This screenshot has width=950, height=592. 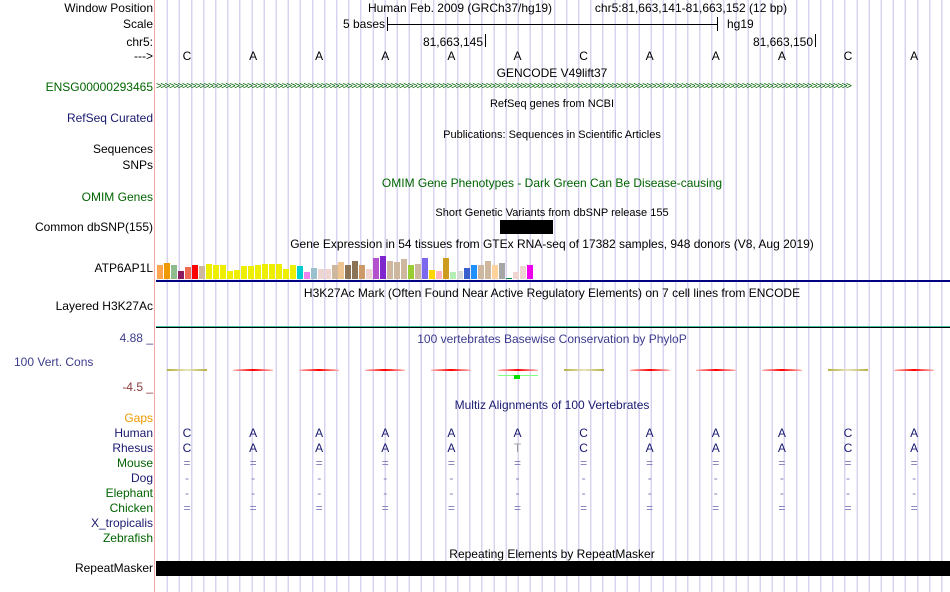 What do you see at coordinates (142, 478) in the screenshot?
I see `species-label: Dog` at bounding box center [142, 478].